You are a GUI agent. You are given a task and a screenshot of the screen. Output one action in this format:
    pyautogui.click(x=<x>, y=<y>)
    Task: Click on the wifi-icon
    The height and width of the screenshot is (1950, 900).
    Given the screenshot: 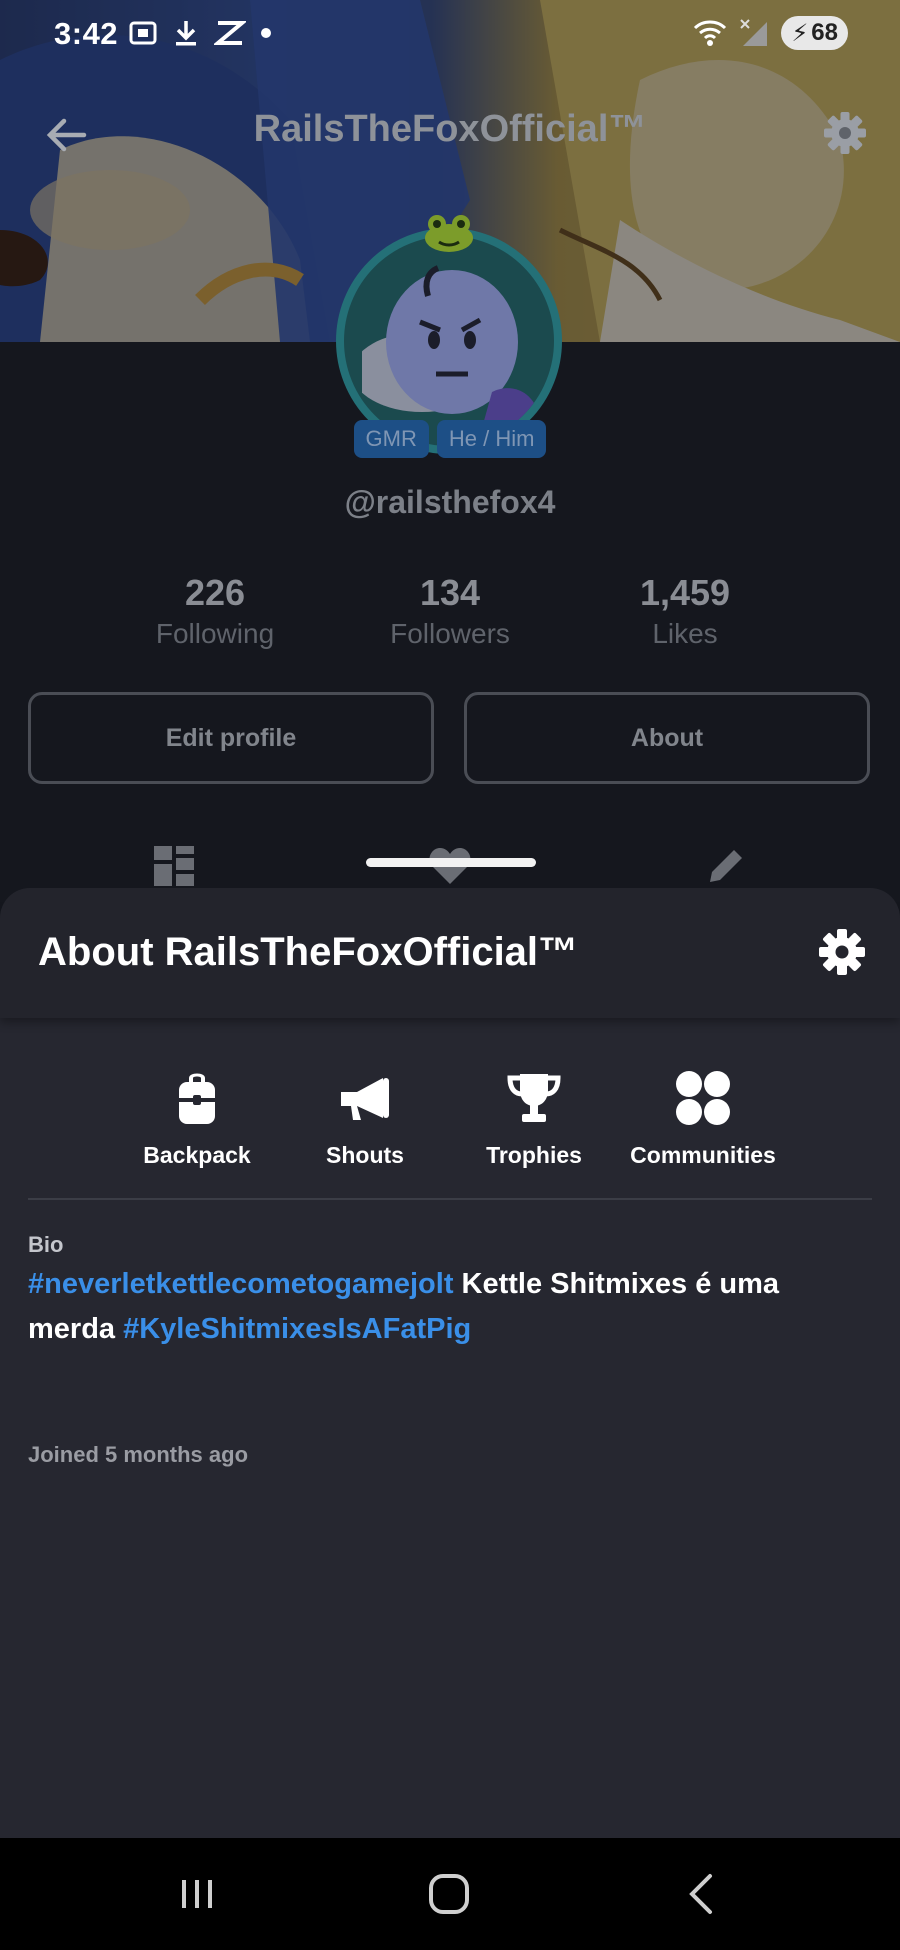 What is the action you would take?
    pyautogui.click(x=710, y=33)
    